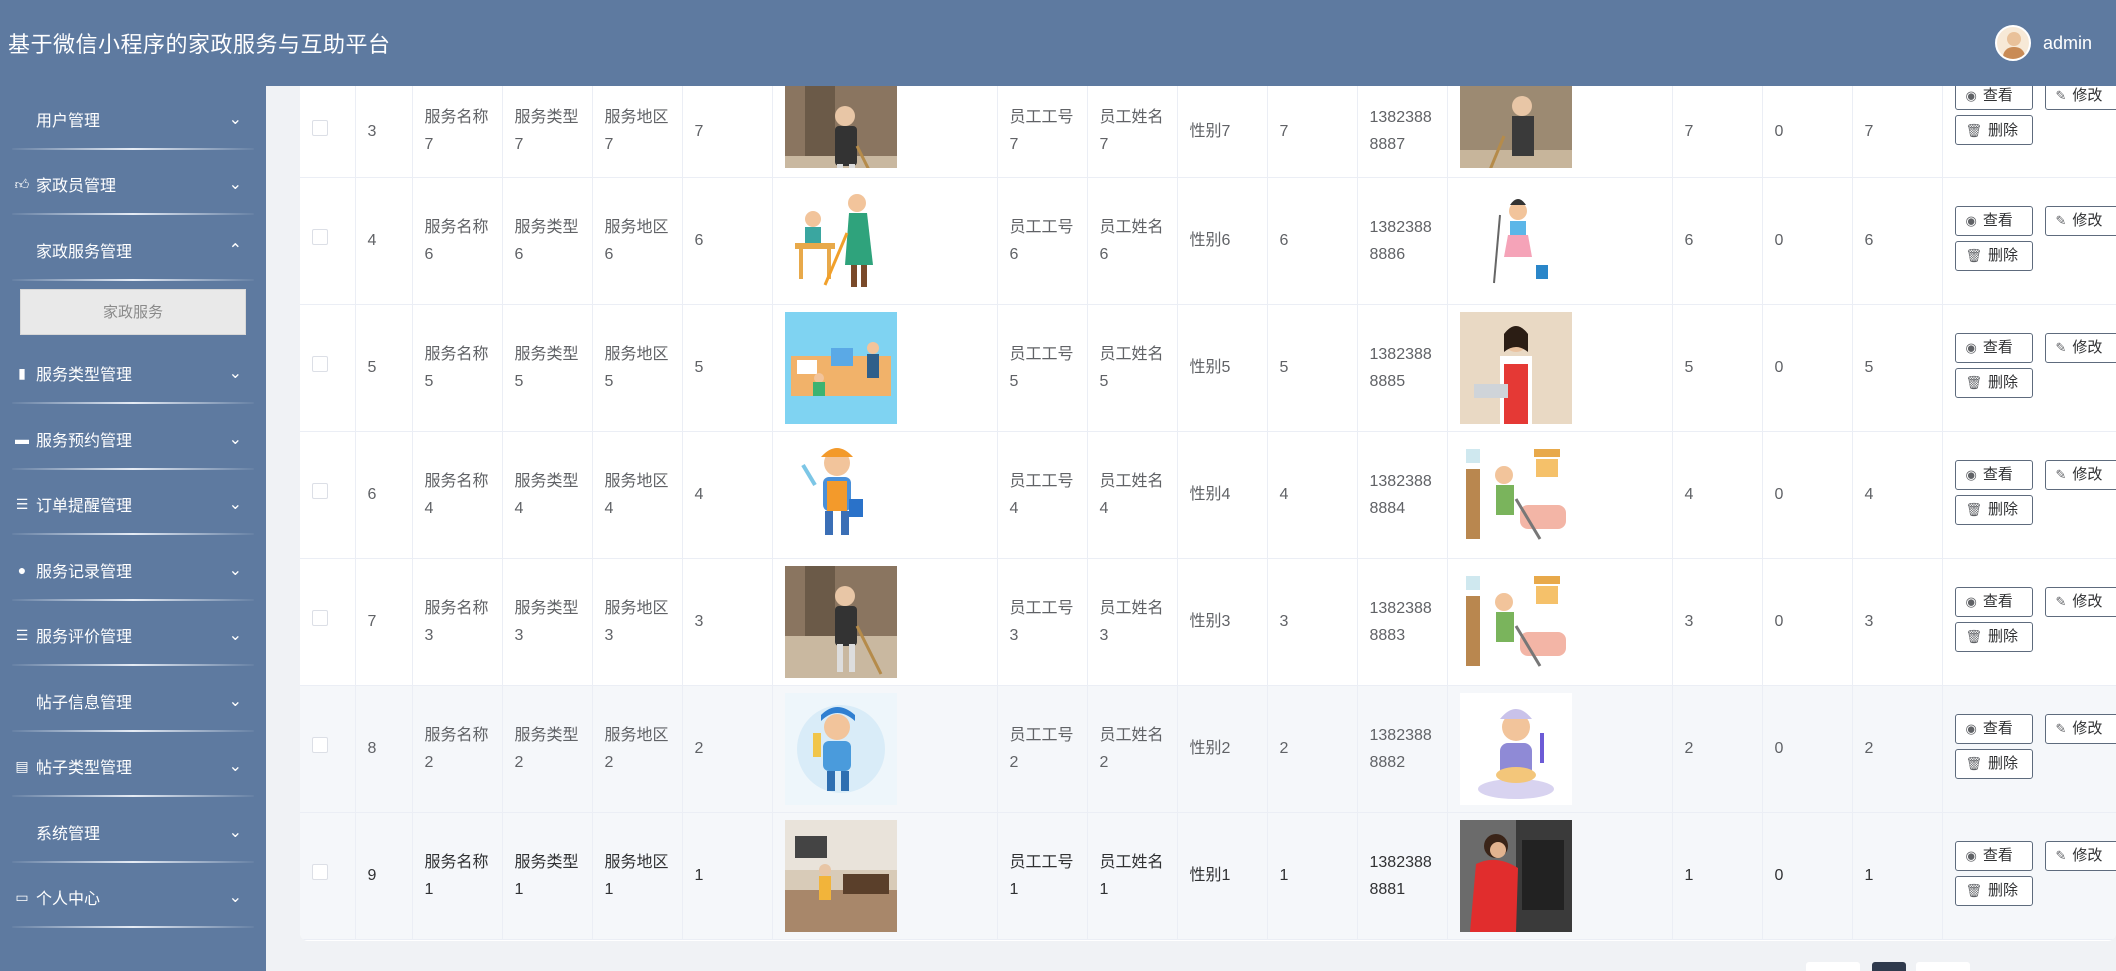 This screenshot has width=2116, height=971. I want to click on sidebar-item-personal-center: ▭ 个人中心 ⌄, so click(133, 898).